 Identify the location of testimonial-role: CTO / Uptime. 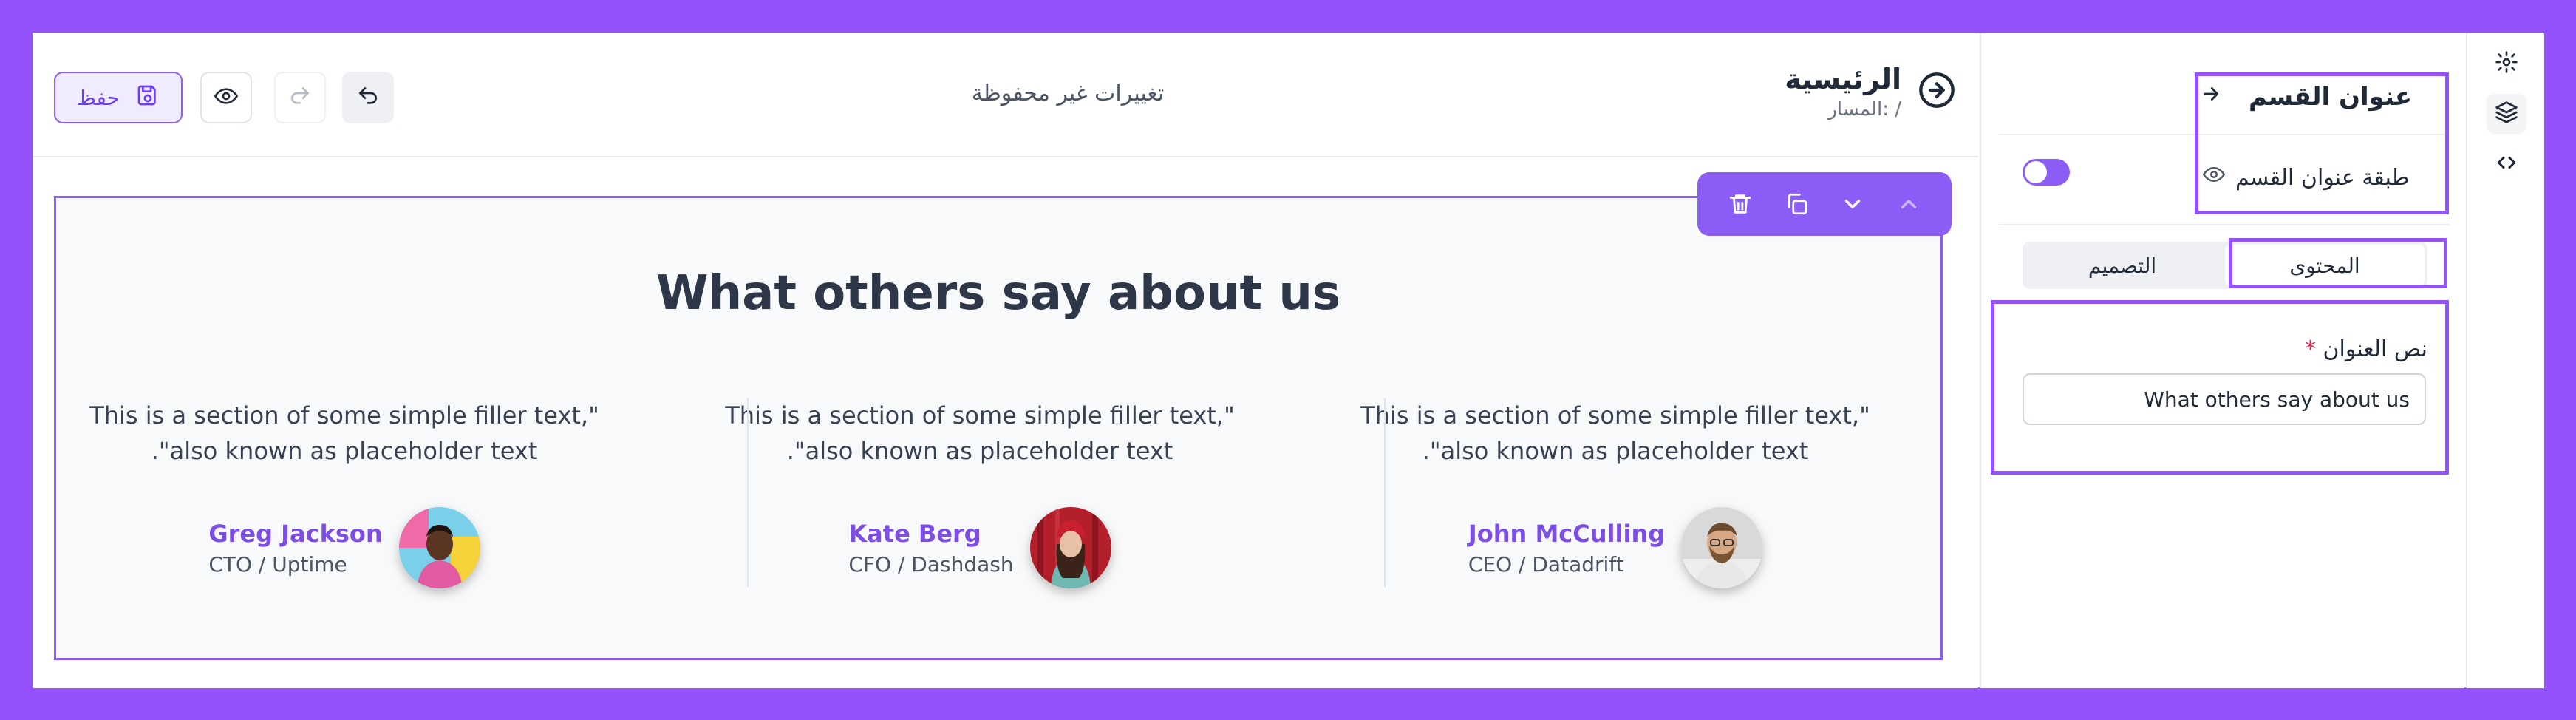
(277, 564).